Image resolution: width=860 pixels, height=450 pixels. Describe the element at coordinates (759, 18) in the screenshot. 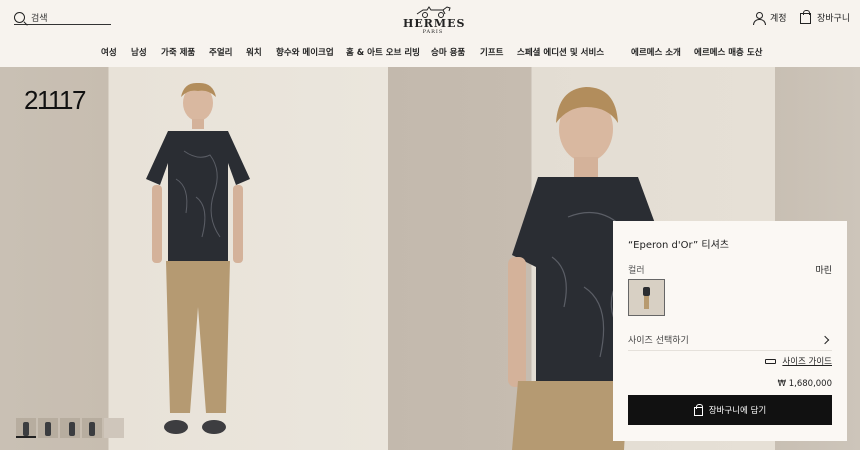

I see `person-icon` at that location.